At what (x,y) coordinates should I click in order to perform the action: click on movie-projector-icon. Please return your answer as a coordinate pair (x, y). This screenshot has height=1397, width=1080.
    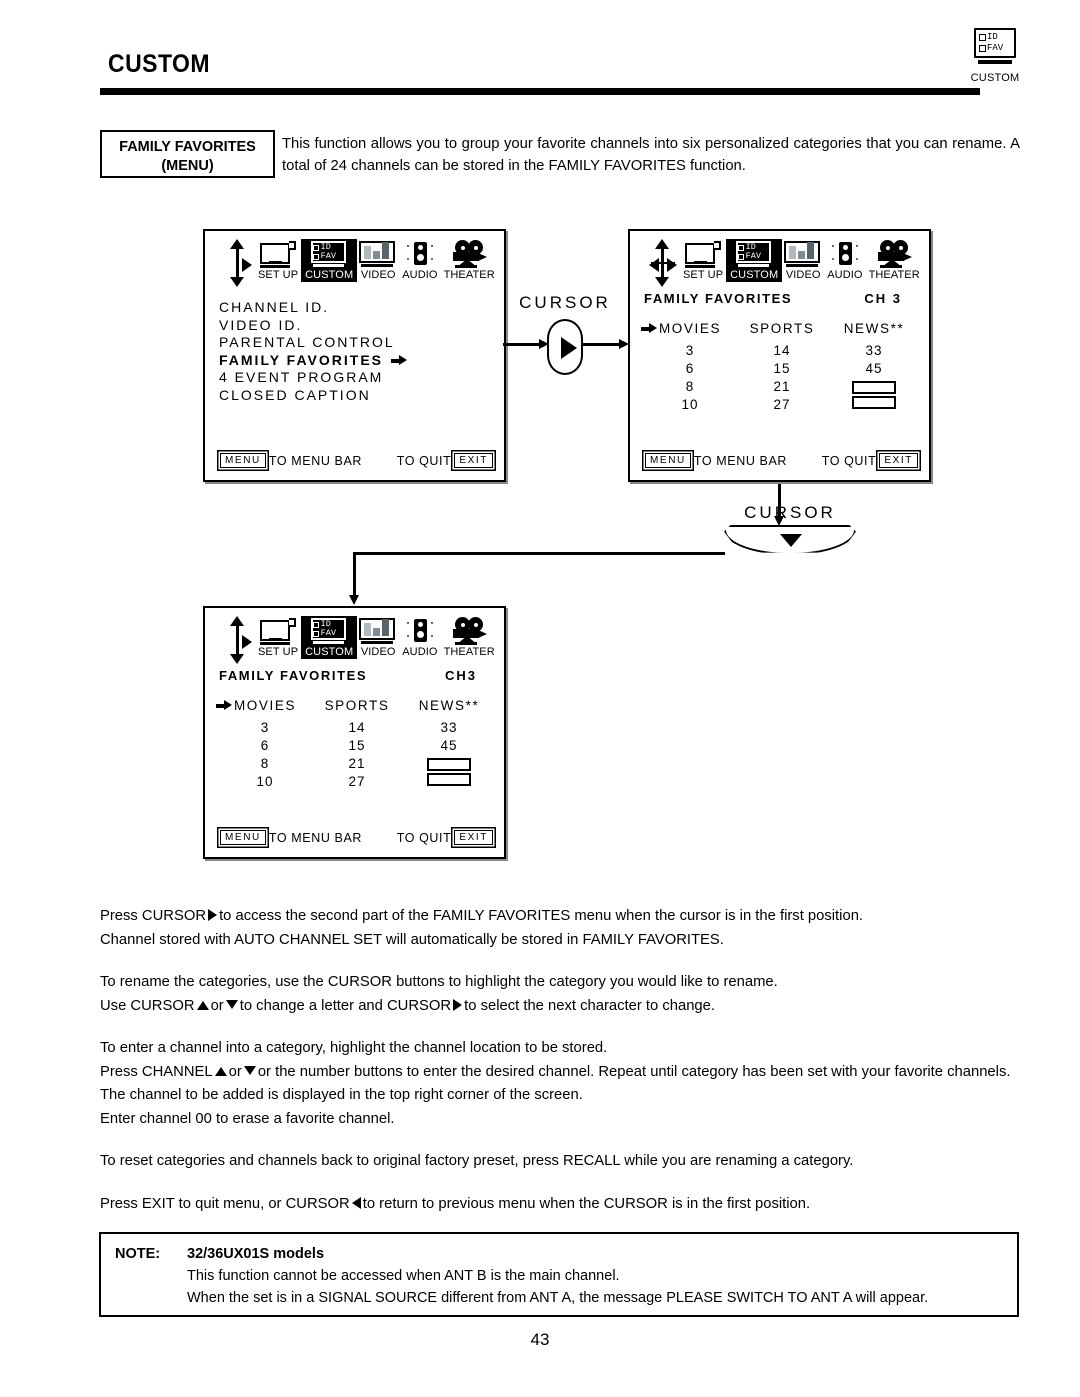
    Looking at the image, I should click on (469, 631).